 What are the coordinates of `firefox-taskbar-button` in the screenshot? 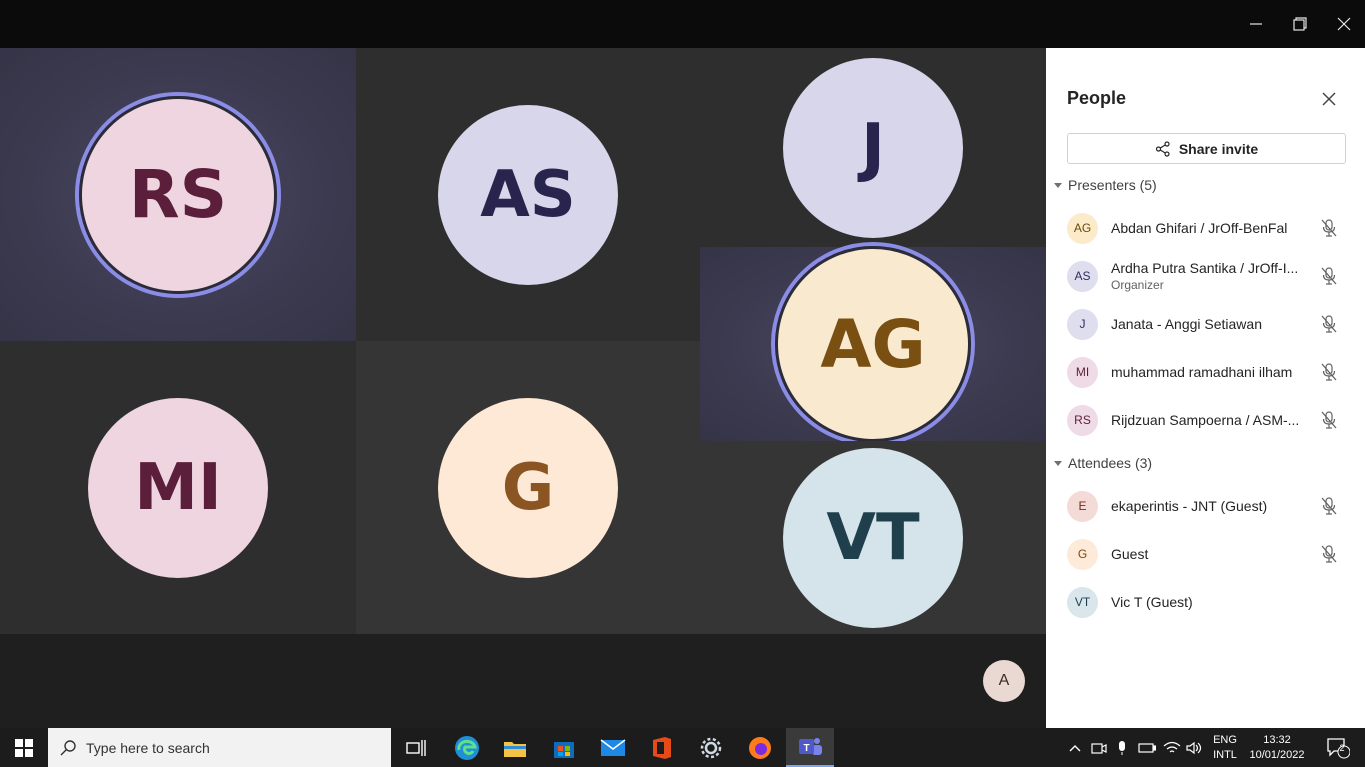 It's located at (760, 747).